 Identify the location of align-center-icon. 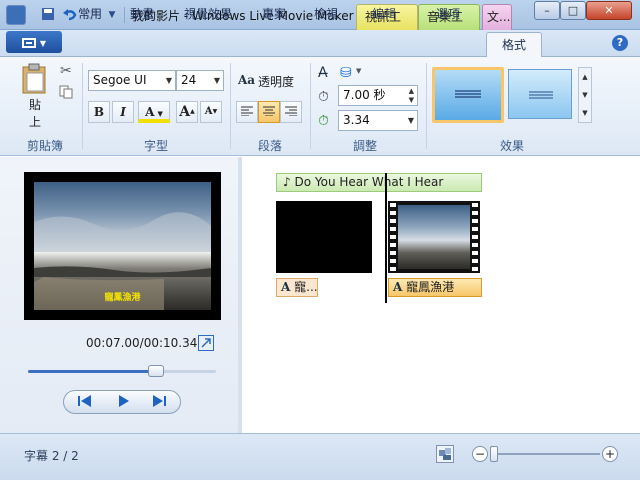
(269, 111).